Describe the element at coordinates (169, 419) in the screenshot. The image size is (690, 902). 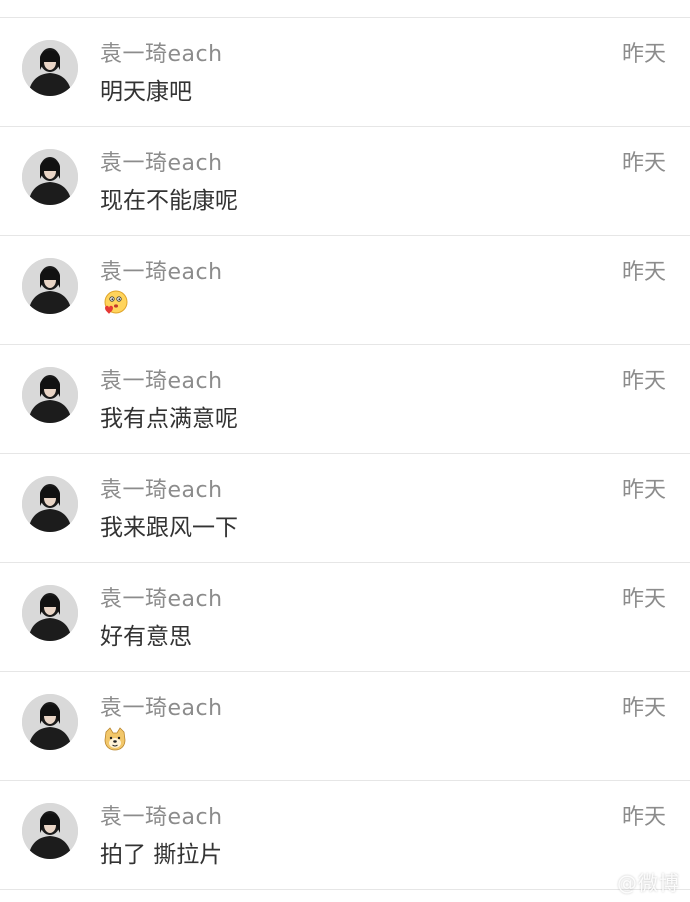
I see `comment-text: 我有点满意呢` at that location.